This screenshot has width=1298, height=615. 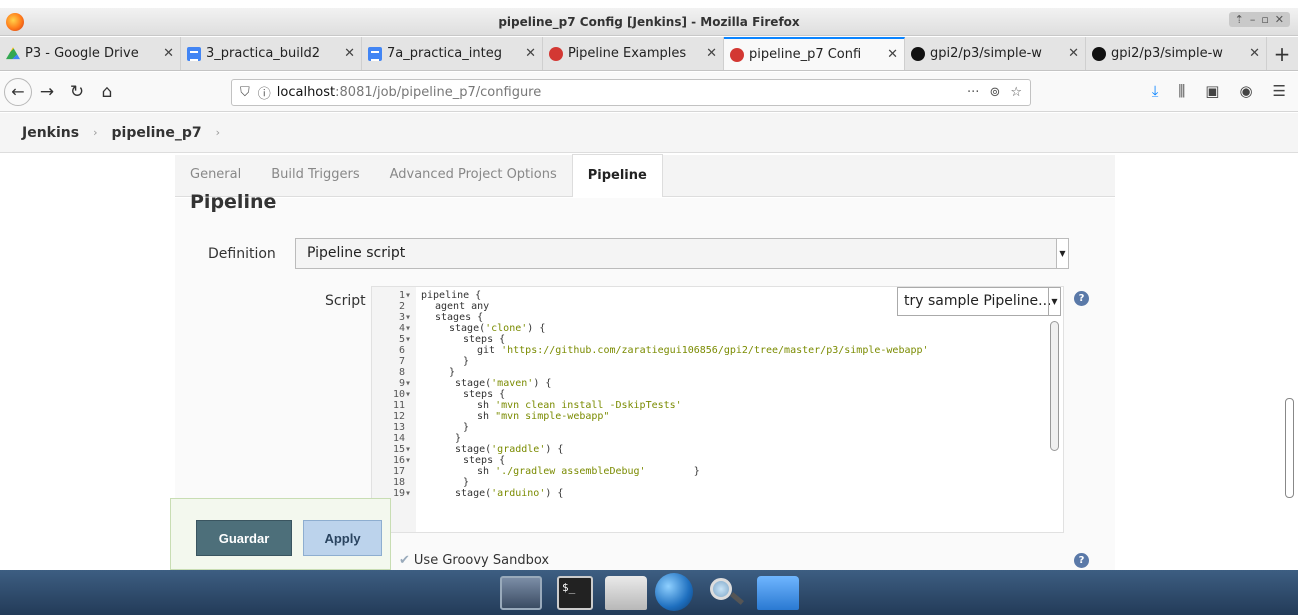 I want to click on search-app-icon, so click(x=727, y=593).